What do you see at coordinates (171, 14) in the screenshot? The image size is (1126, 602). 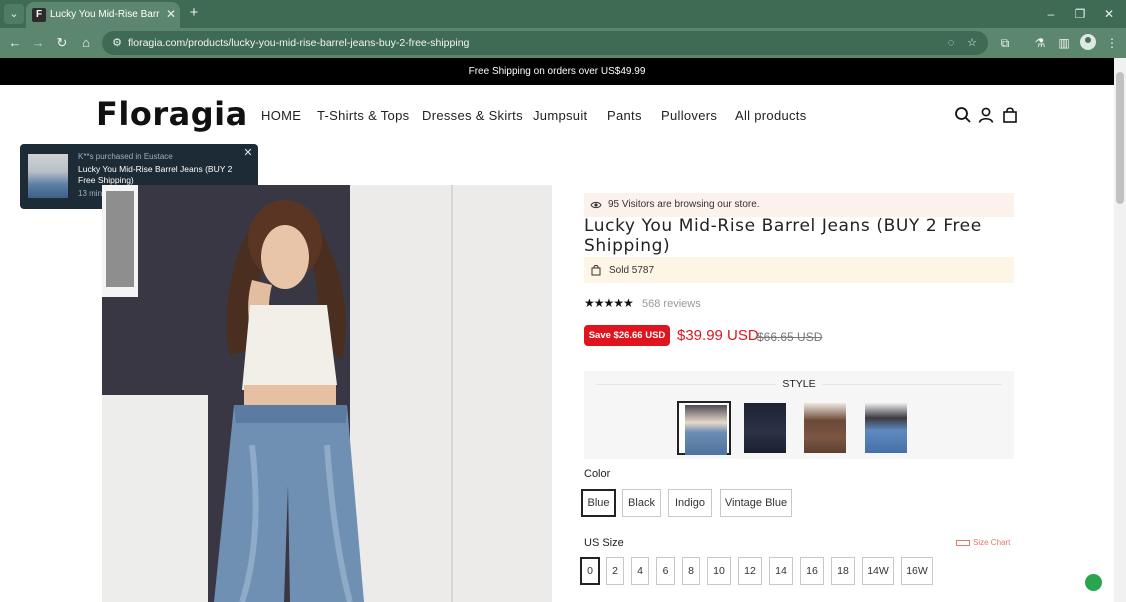 I see `tab-close-icon: ✕` at bounding box center [171, 14].